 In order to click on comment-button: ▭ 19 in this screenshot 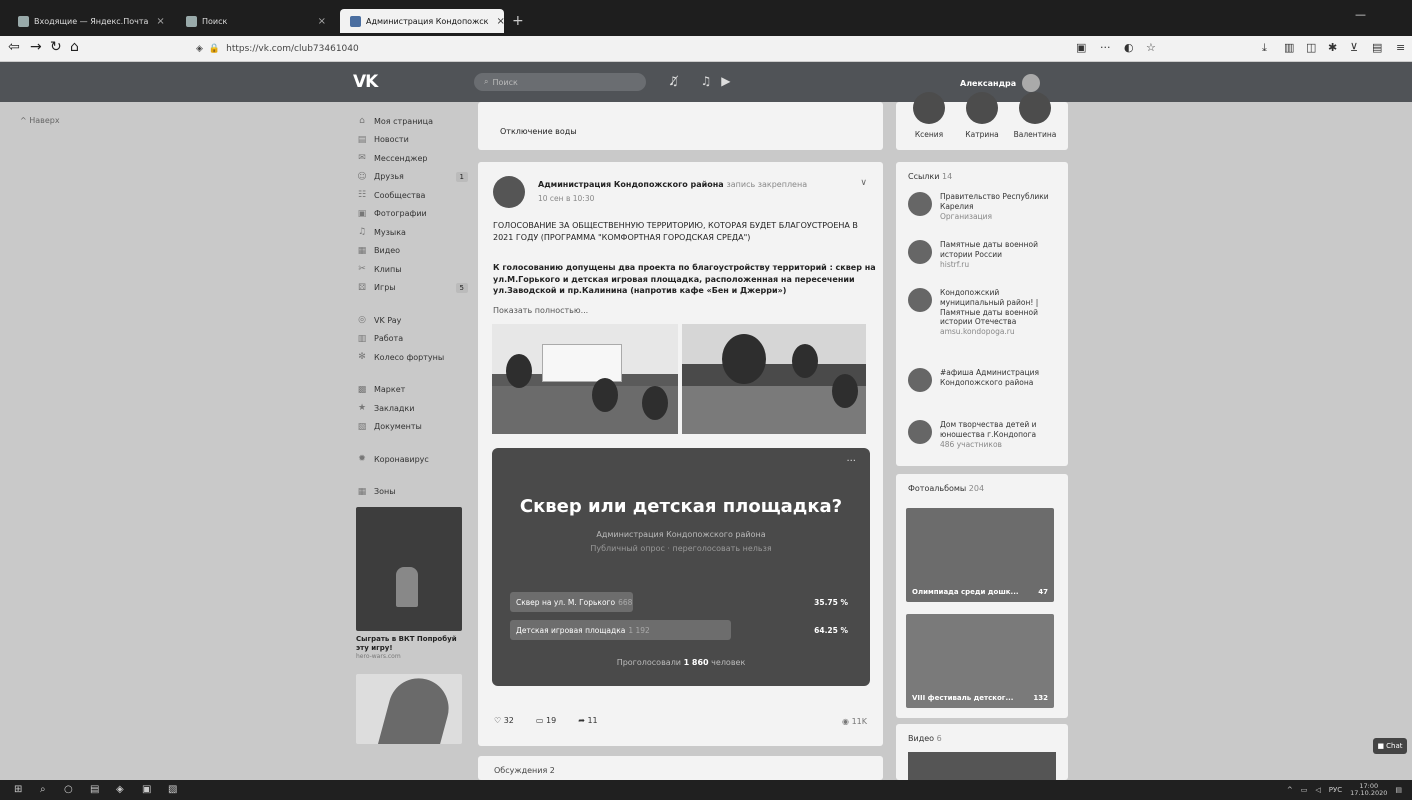, I will do `click(546, 720)`.